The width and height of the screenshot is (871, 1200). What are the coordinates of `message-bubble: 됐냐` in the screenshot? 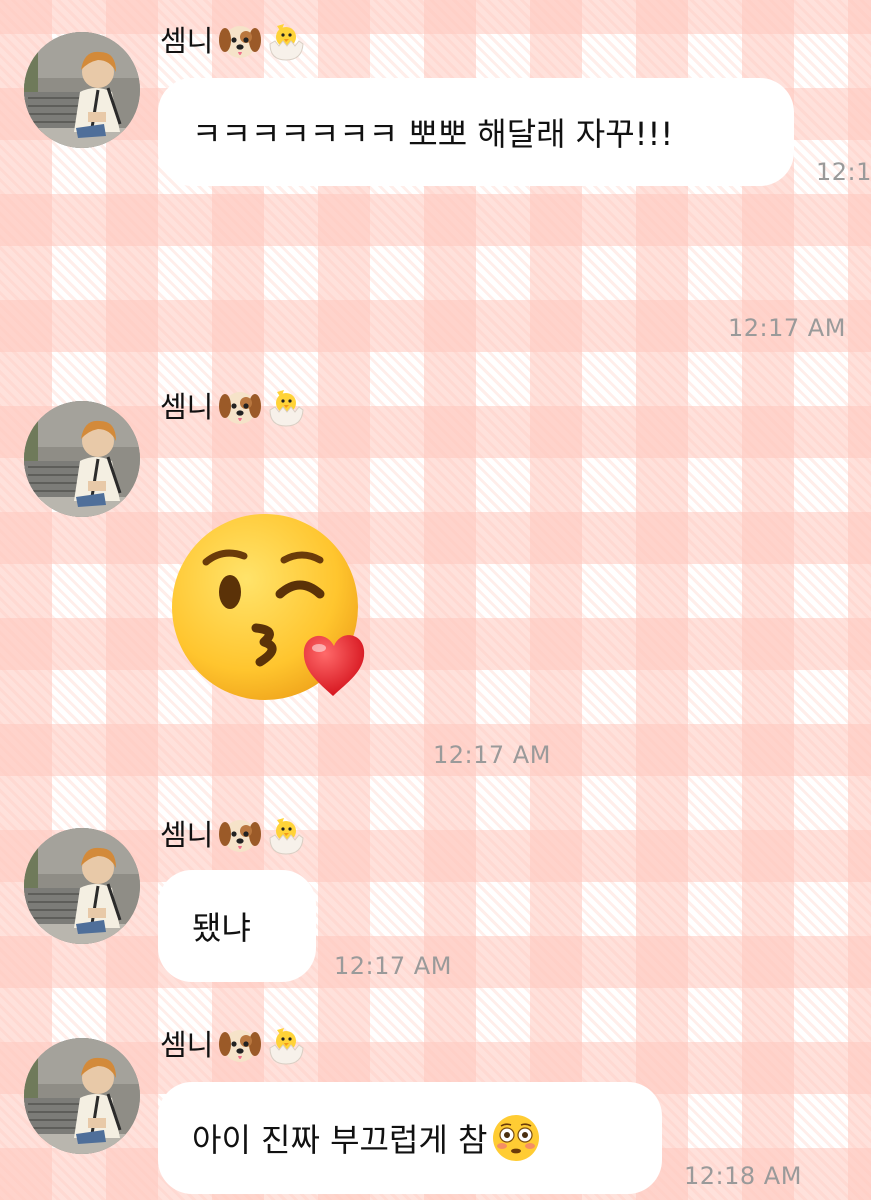 It's located at (237, 926).